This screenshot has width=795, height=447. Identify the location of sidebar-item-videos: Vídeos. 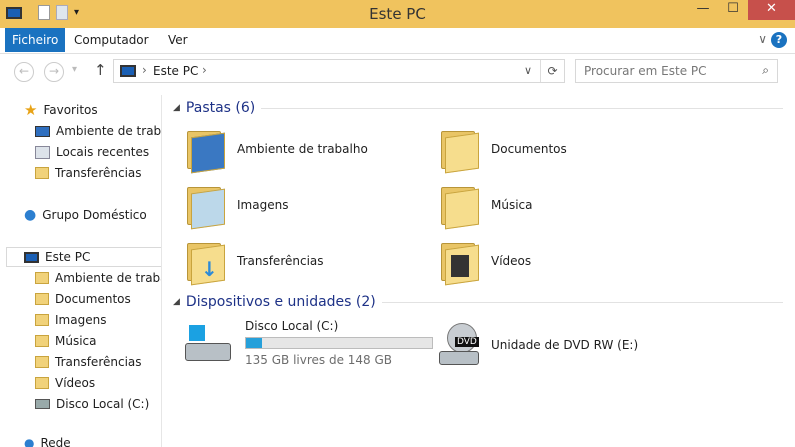
(98, 383).